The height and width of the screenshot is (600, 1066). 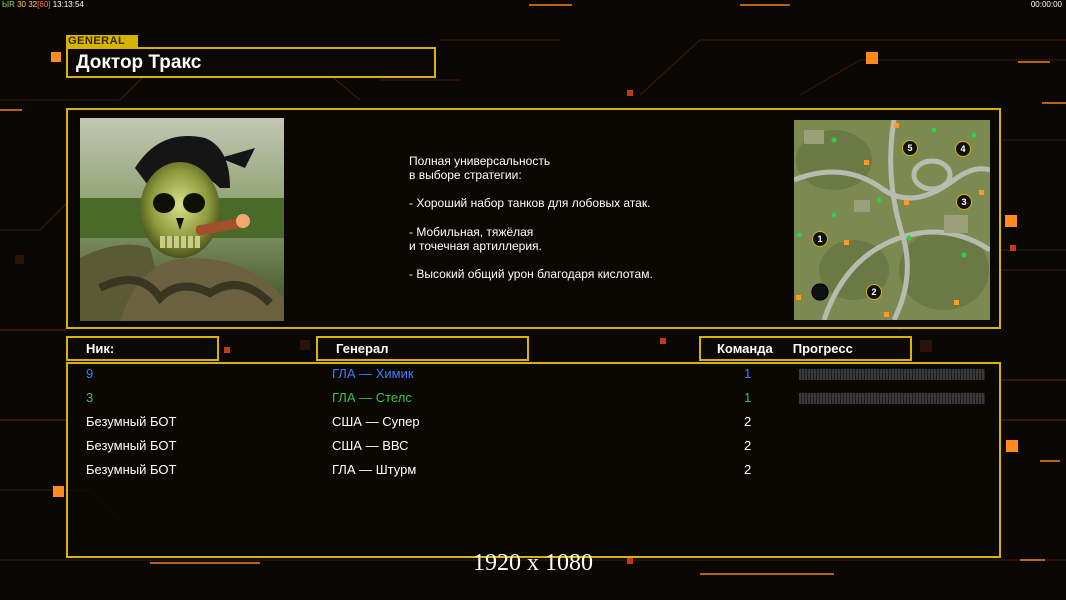 I want to click on general-name: Доктор Тракс, so click(x=251, y=62).